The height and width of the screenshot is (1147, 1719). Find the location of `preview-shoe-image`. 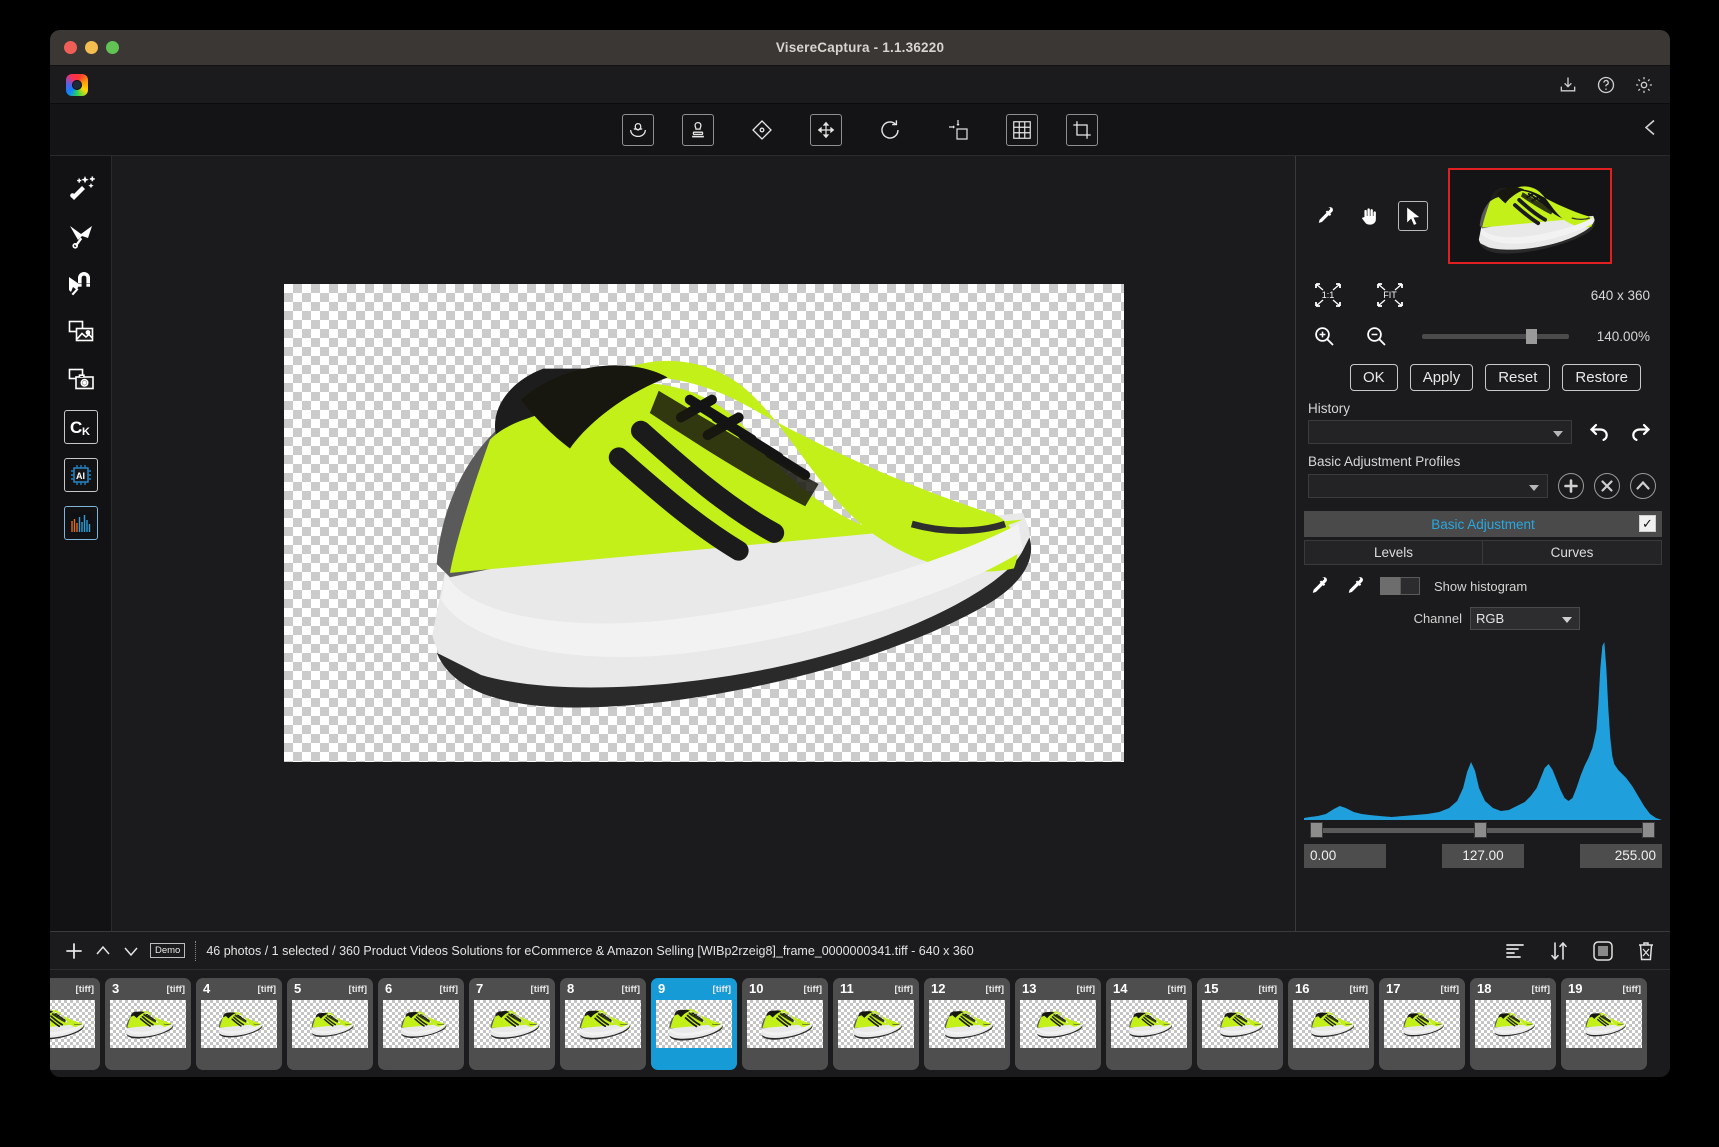

preview-shoe-image is located at coordinates (1533, 218).